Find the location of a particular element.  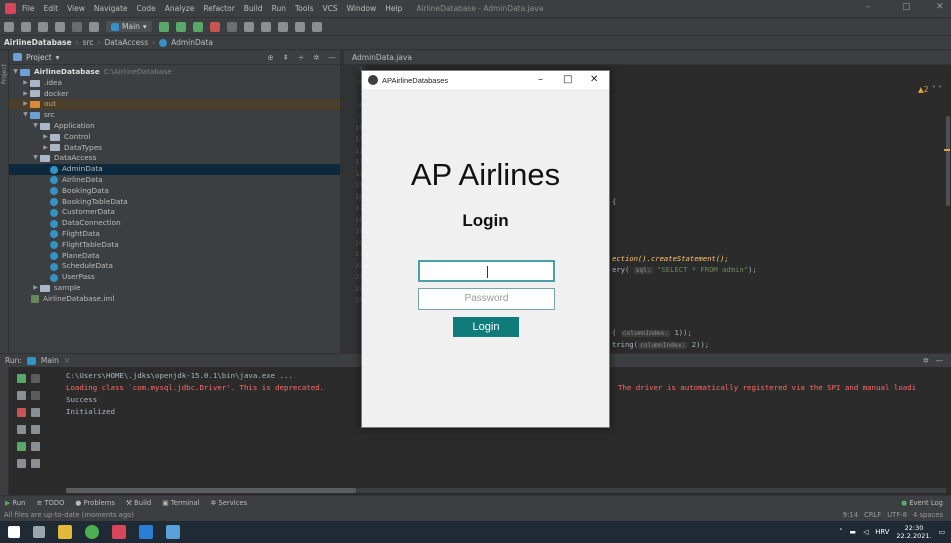

tool-tab-run: ▶ Run is located at coordinates (15, 503).